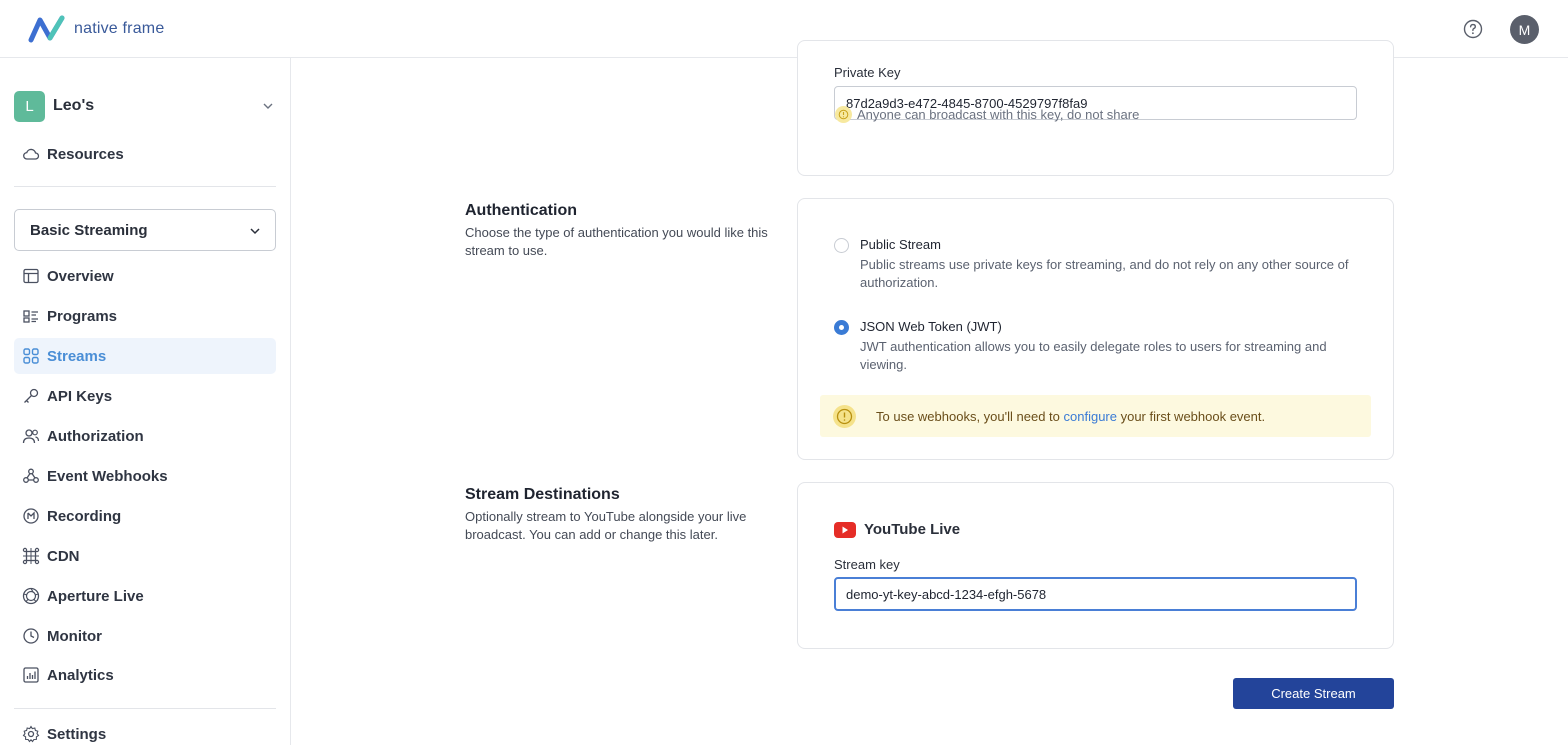 Image resolution: width=1568 pixels, height=745 pixels. Describe the element at coordinates (31, 475) in the screenshot. I see `webhook-icon` at that location.